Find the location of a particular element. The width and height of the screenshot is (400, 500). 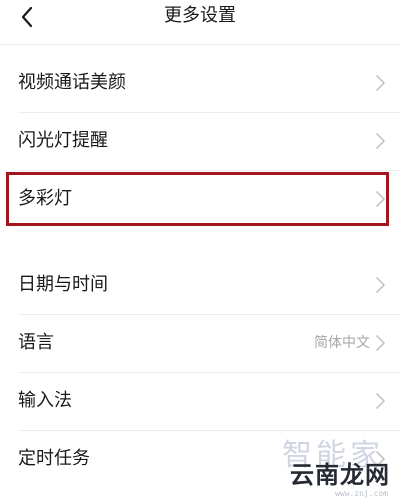

settings-item-label: 输入法 is located at coordinates (45, 400).